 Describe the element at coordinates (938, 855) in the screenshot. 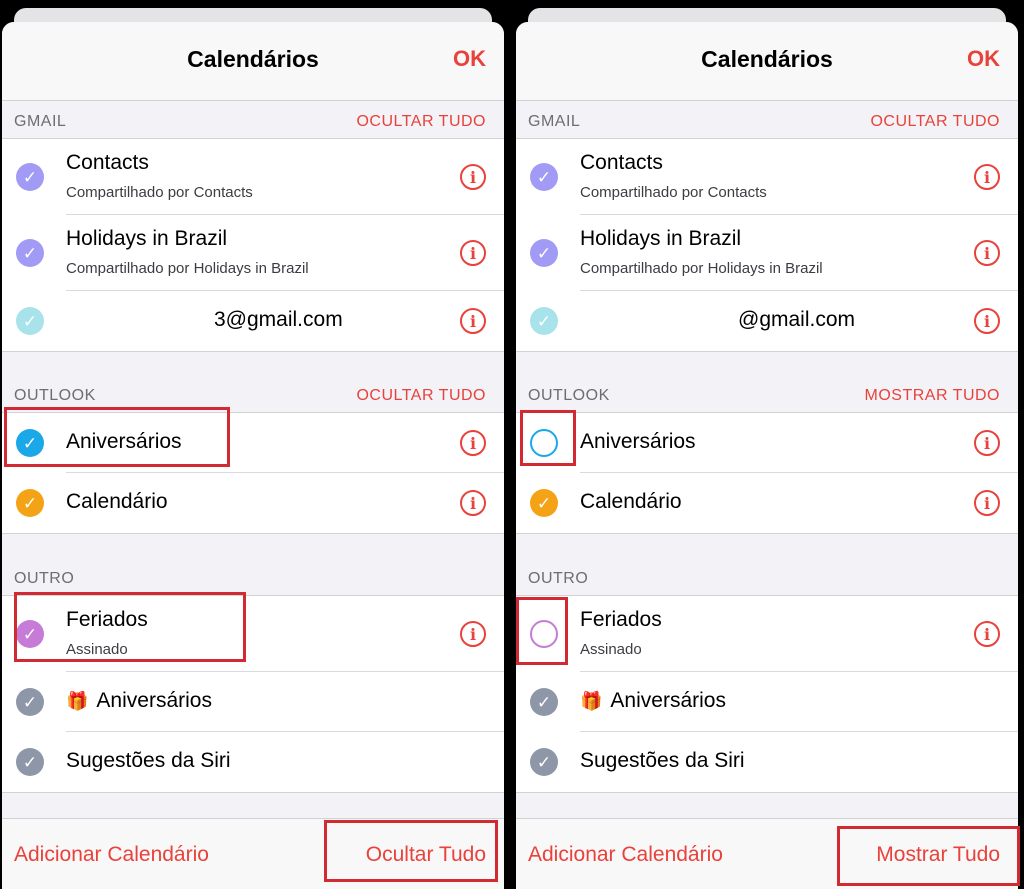

I see `show-all-button: Mostrar Tudo` at that location.